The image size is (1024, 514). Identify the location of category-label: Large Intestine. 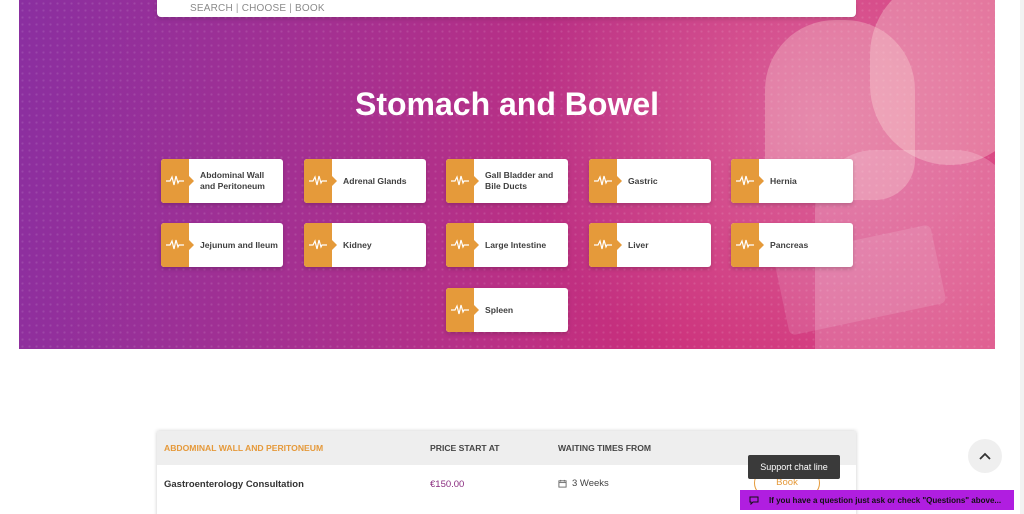
(516, 244).